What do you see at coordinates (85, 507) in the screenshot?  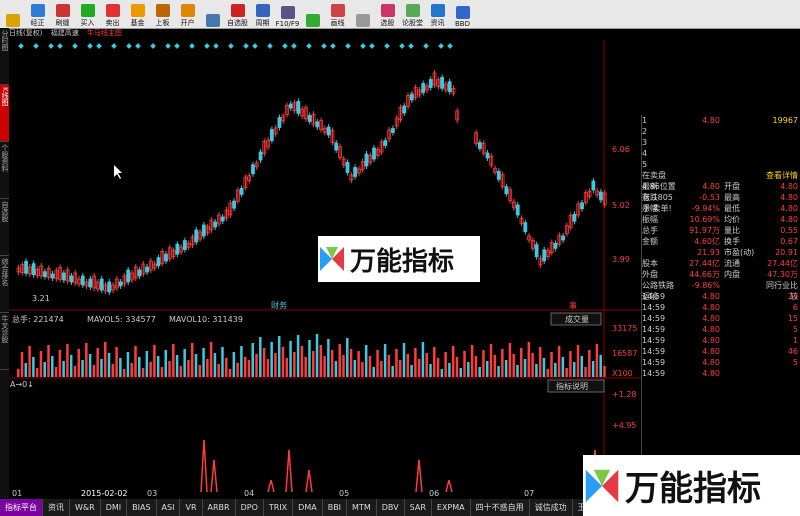 I see `indicator-tab: W&R` at bounding box center [85, 507].